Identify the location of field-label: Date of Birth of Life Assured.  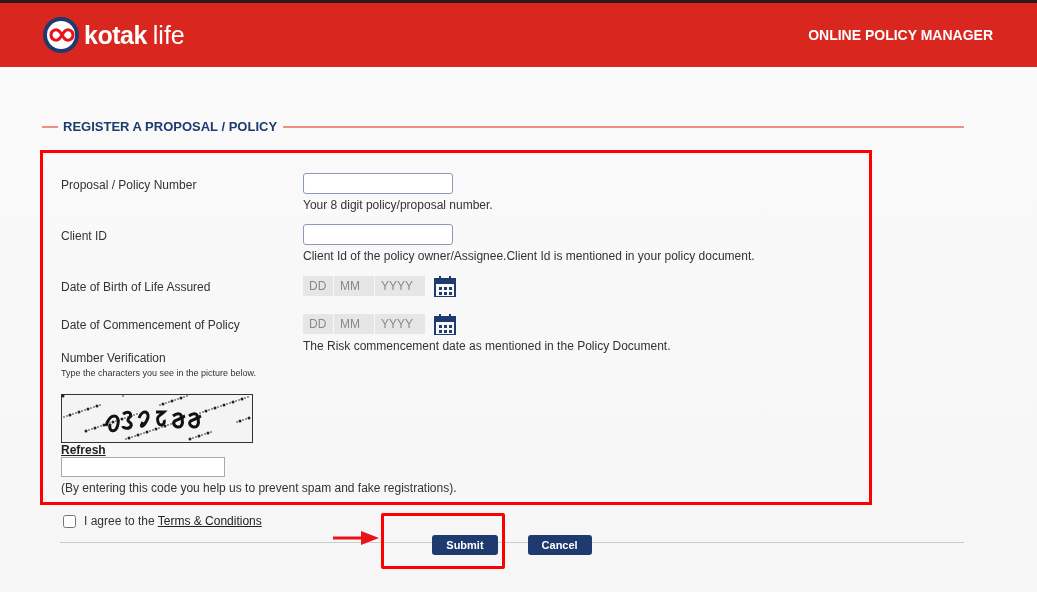
(136, 287).